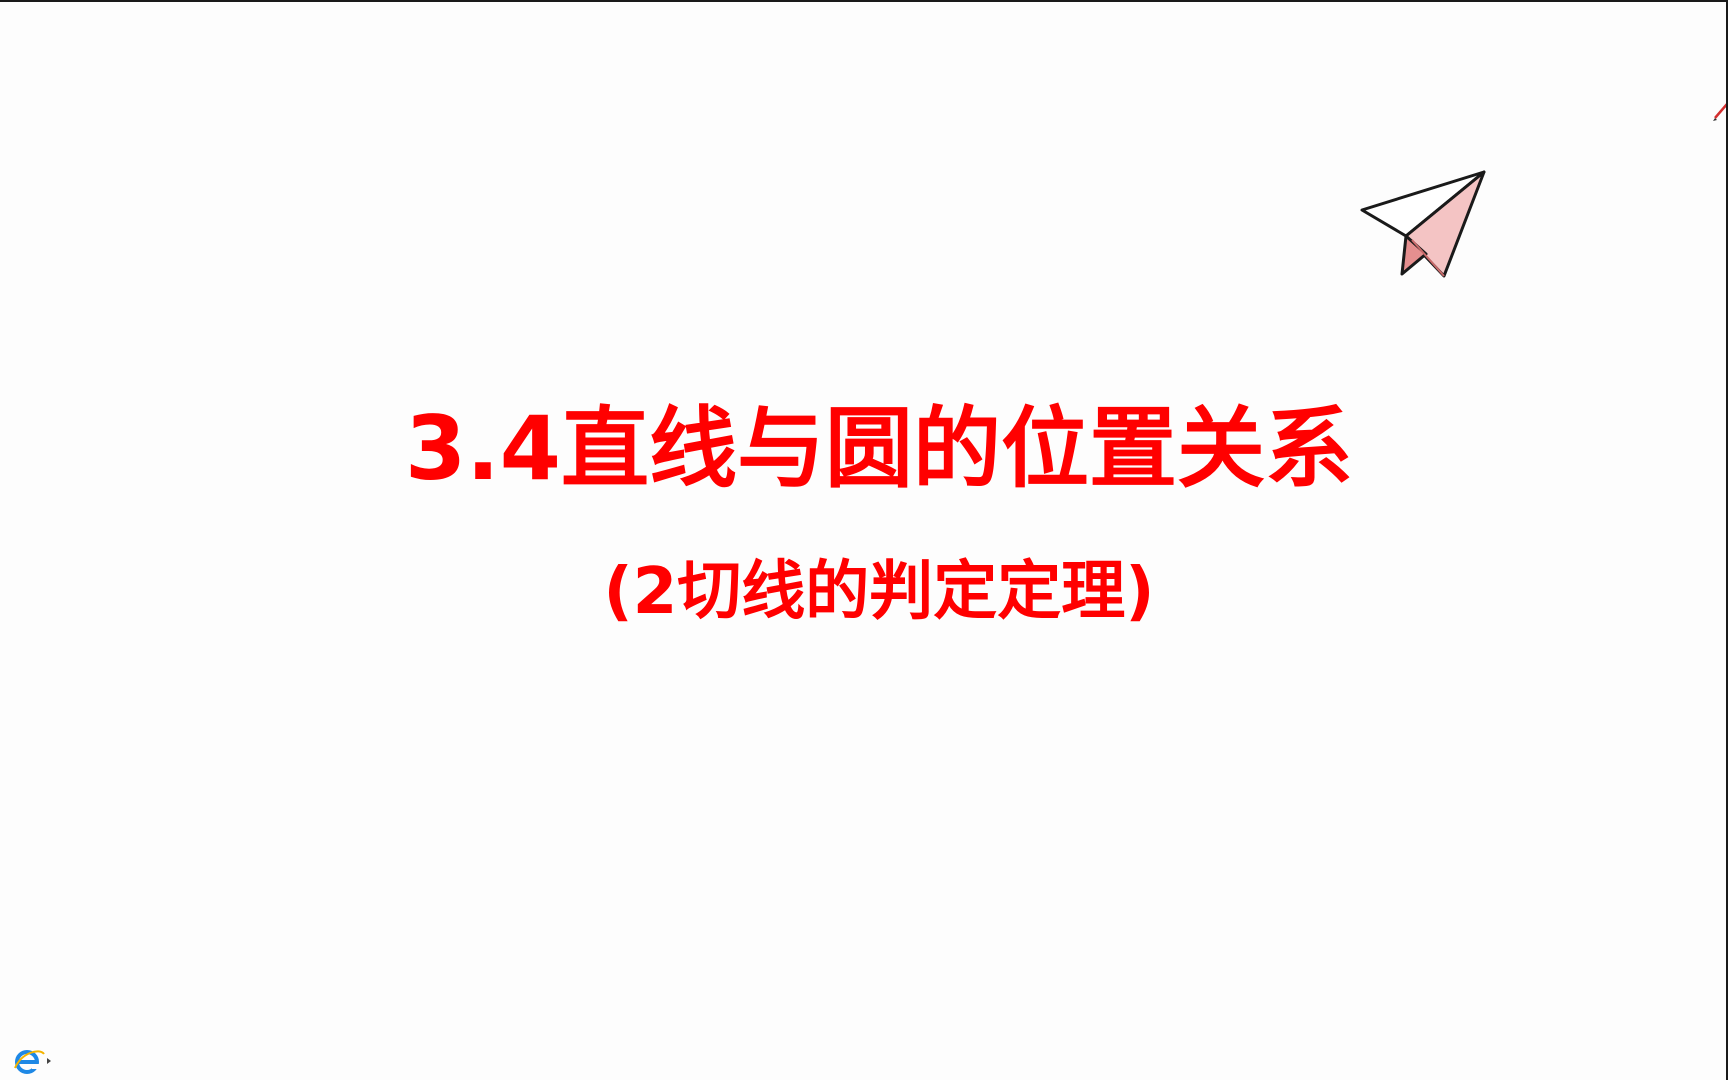 The height and width of the screenshot is (1080, 1728). What do you see at coordinates (879, 448) in the screenshot?
I see `slide-title: 3.4直线与圆的位置关系` at bounding box center [879, 448].